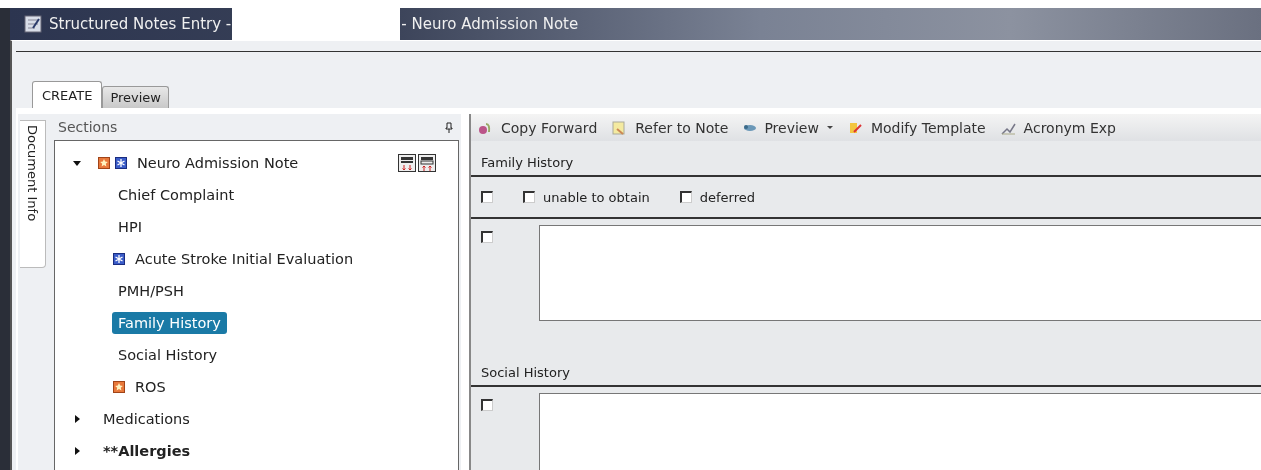  I want to click on expand-all-icon, so click(407, 163).